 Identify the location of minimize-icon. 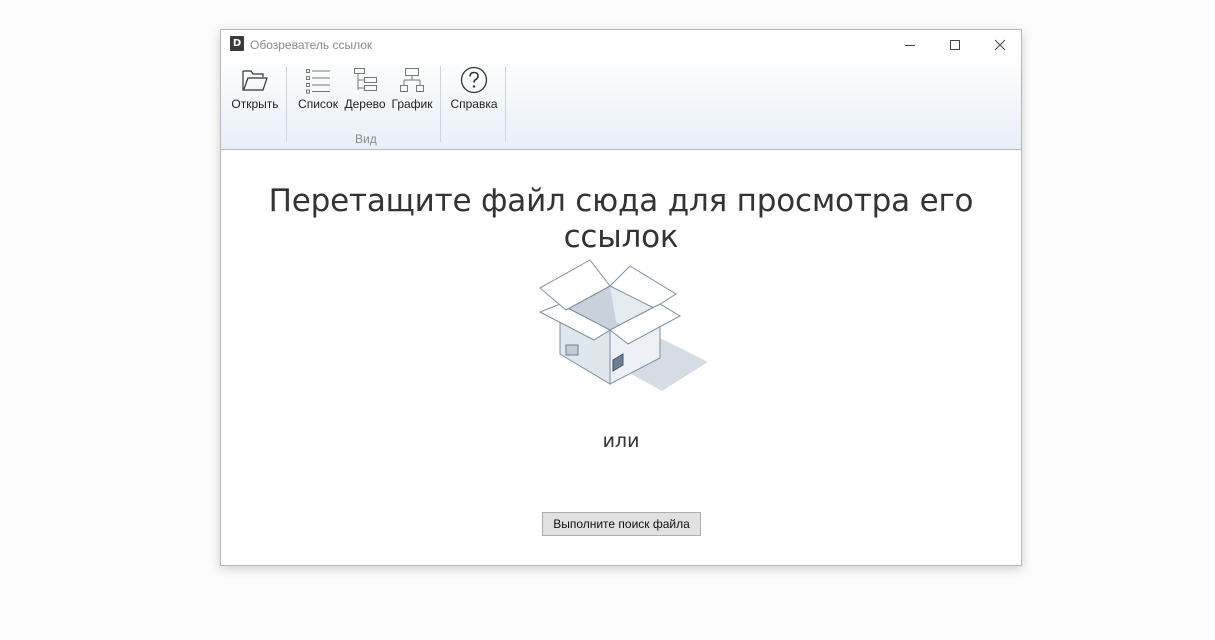
(910, 45).